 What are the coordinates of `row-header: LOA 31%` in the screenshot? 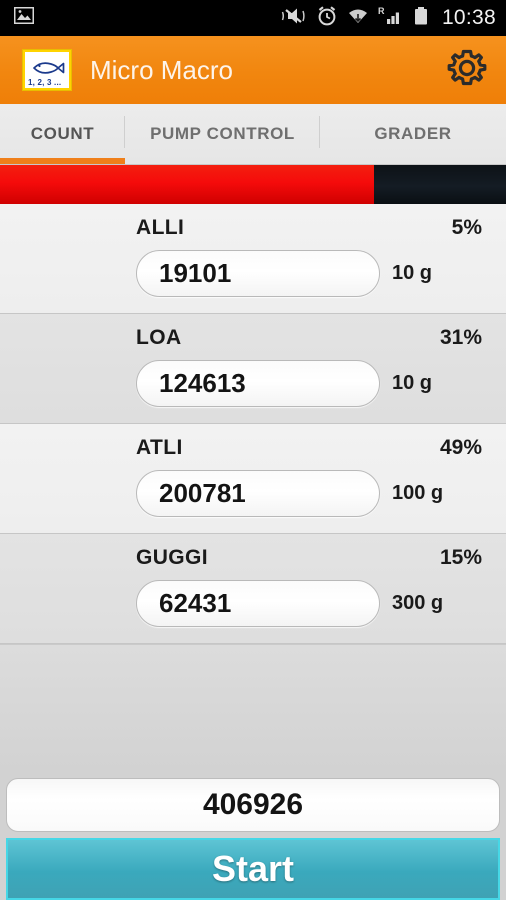 It's located at (253, 338).